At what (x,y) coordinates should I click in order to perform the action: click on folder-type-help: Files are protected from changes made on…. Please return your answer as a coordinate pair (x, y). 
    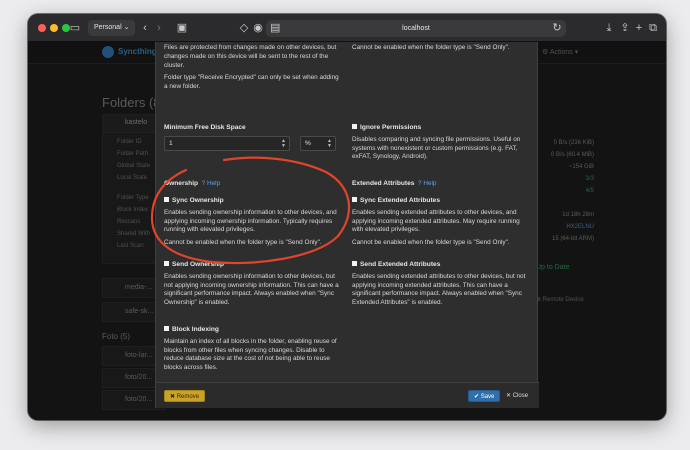
    Looking at the image, I should click on (253, 68).